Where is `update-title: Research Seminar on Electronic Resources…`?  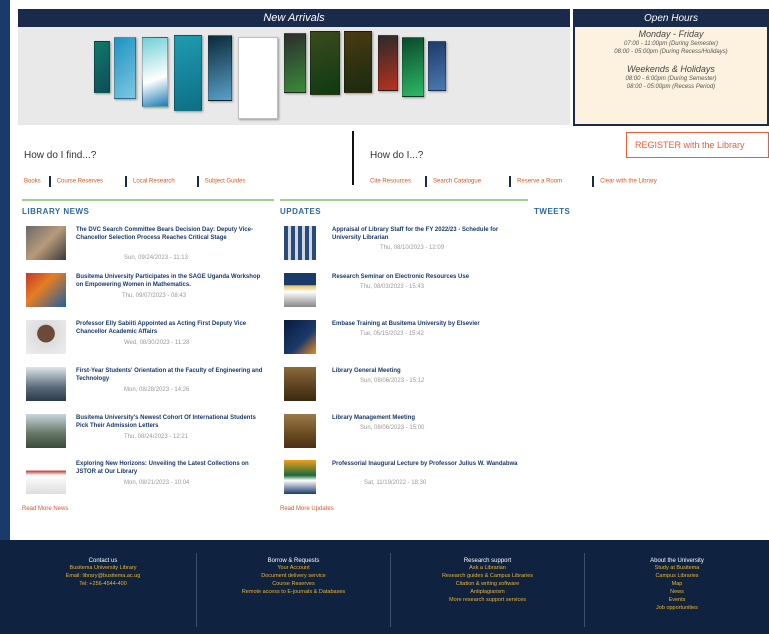 update-title: Research Seminar on Electronic Resources… is located at coordinates (425, 277).